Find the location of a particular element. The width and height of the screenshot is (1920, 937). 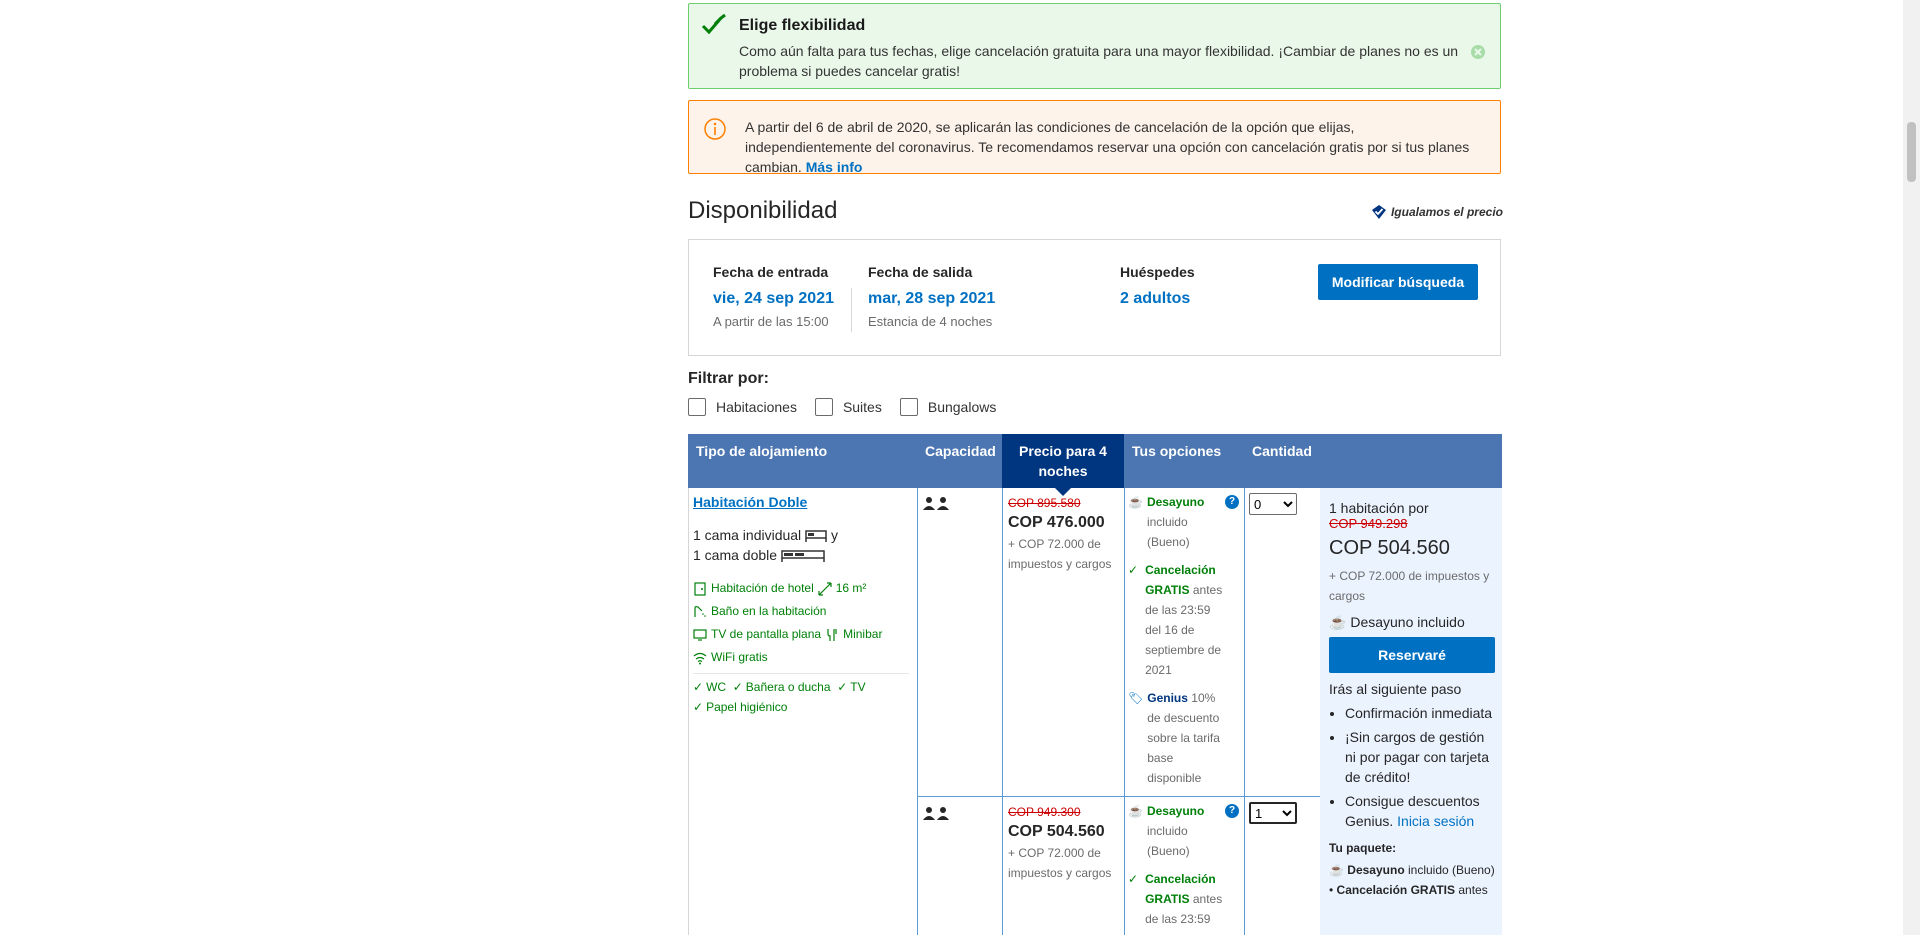

total-price: COP 504.560 is located at coordinates (1389, 548).